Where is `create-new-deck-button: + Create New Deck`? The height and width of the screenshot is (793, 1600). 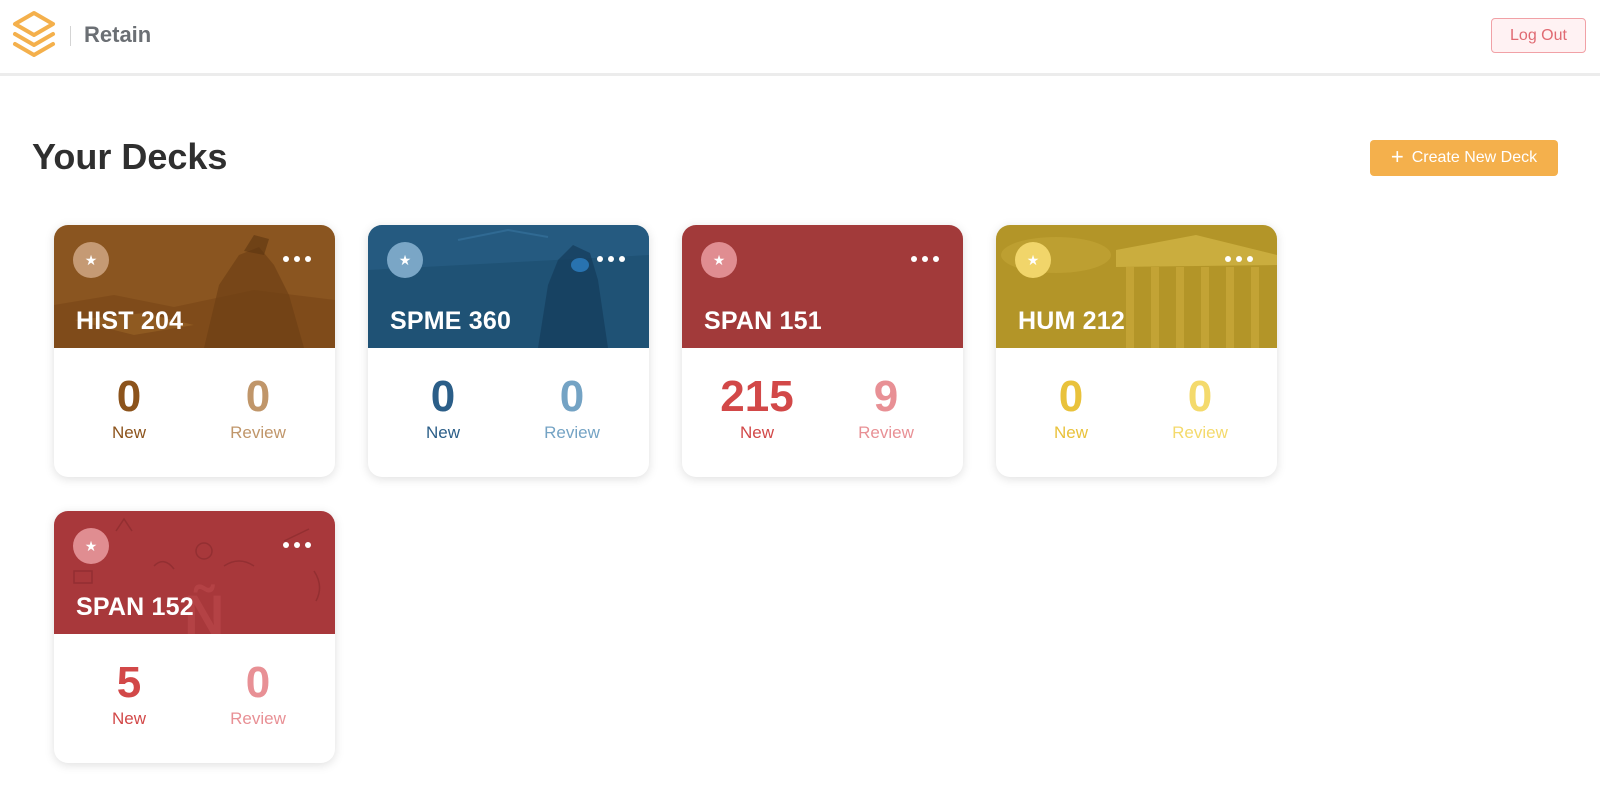
create-new-deck-button: + Create New Deck is located at coordinates (1464, 158).